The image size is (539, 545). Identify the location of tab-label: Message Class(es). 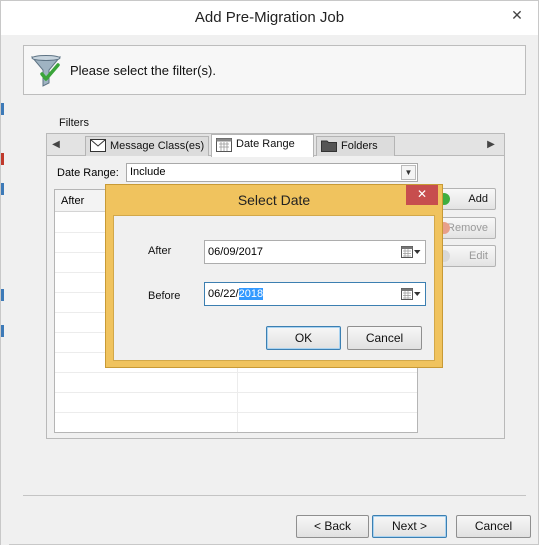
(157, 146).